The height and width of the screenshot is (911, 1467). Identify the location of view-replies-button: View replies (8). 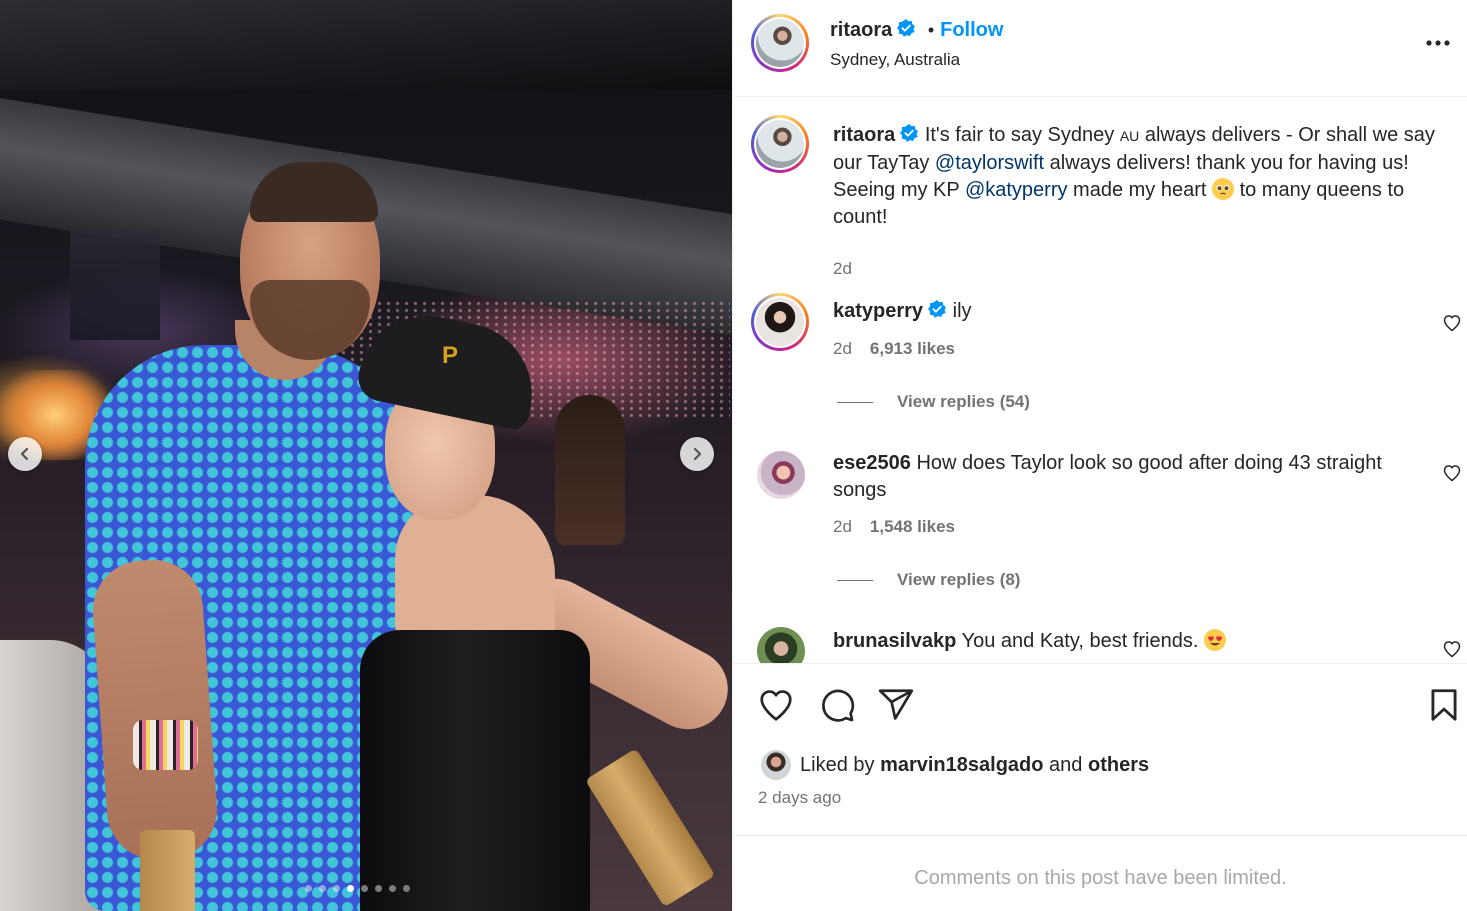
(928, 580).